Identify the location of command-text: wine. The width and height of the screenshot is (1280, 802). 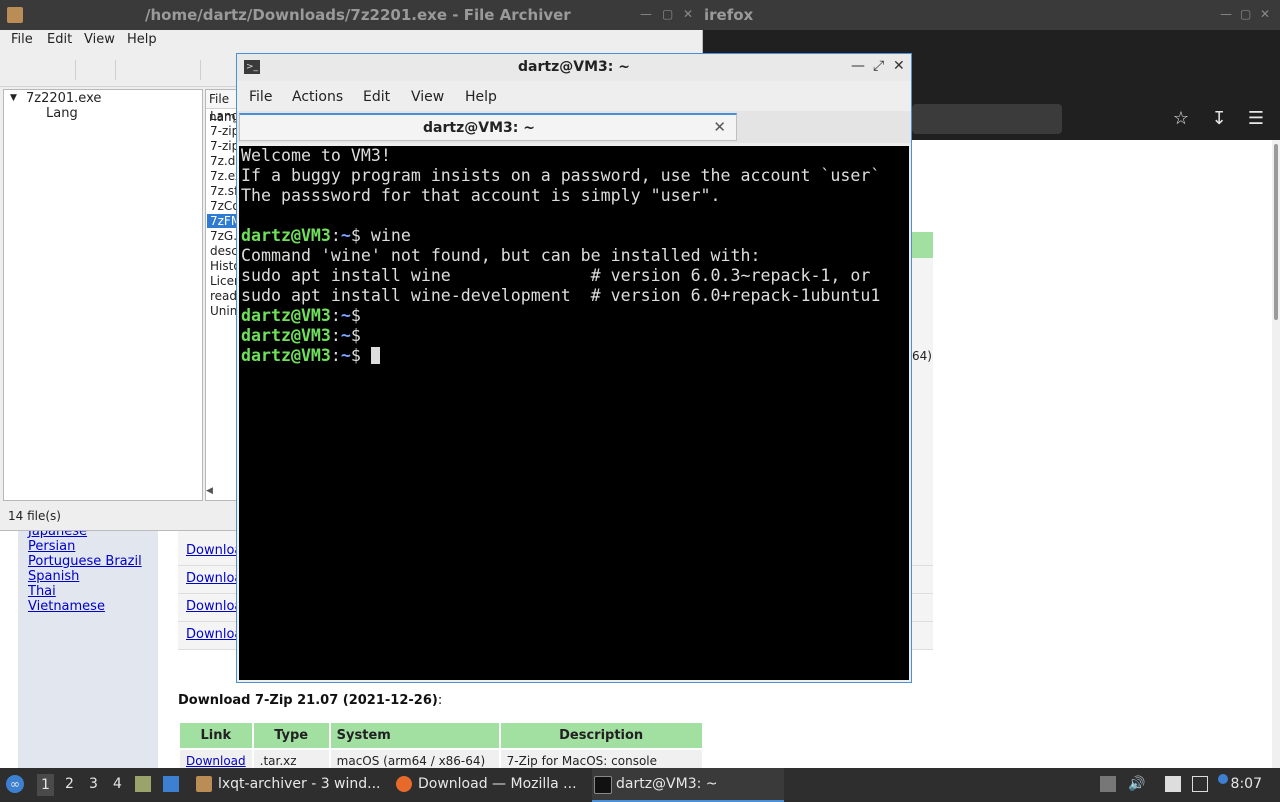
(390, 235).